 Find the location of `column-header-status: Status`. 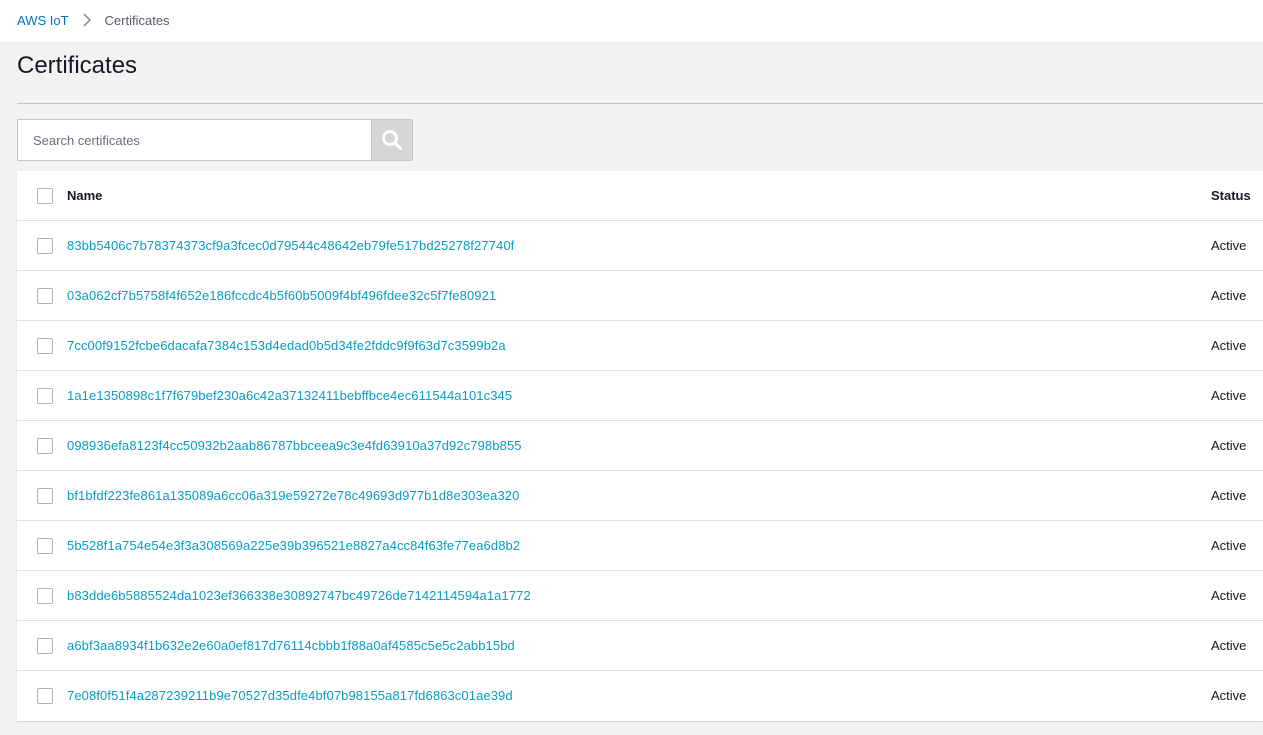

column-header-status: Status is located at coordinates (1231, 196).